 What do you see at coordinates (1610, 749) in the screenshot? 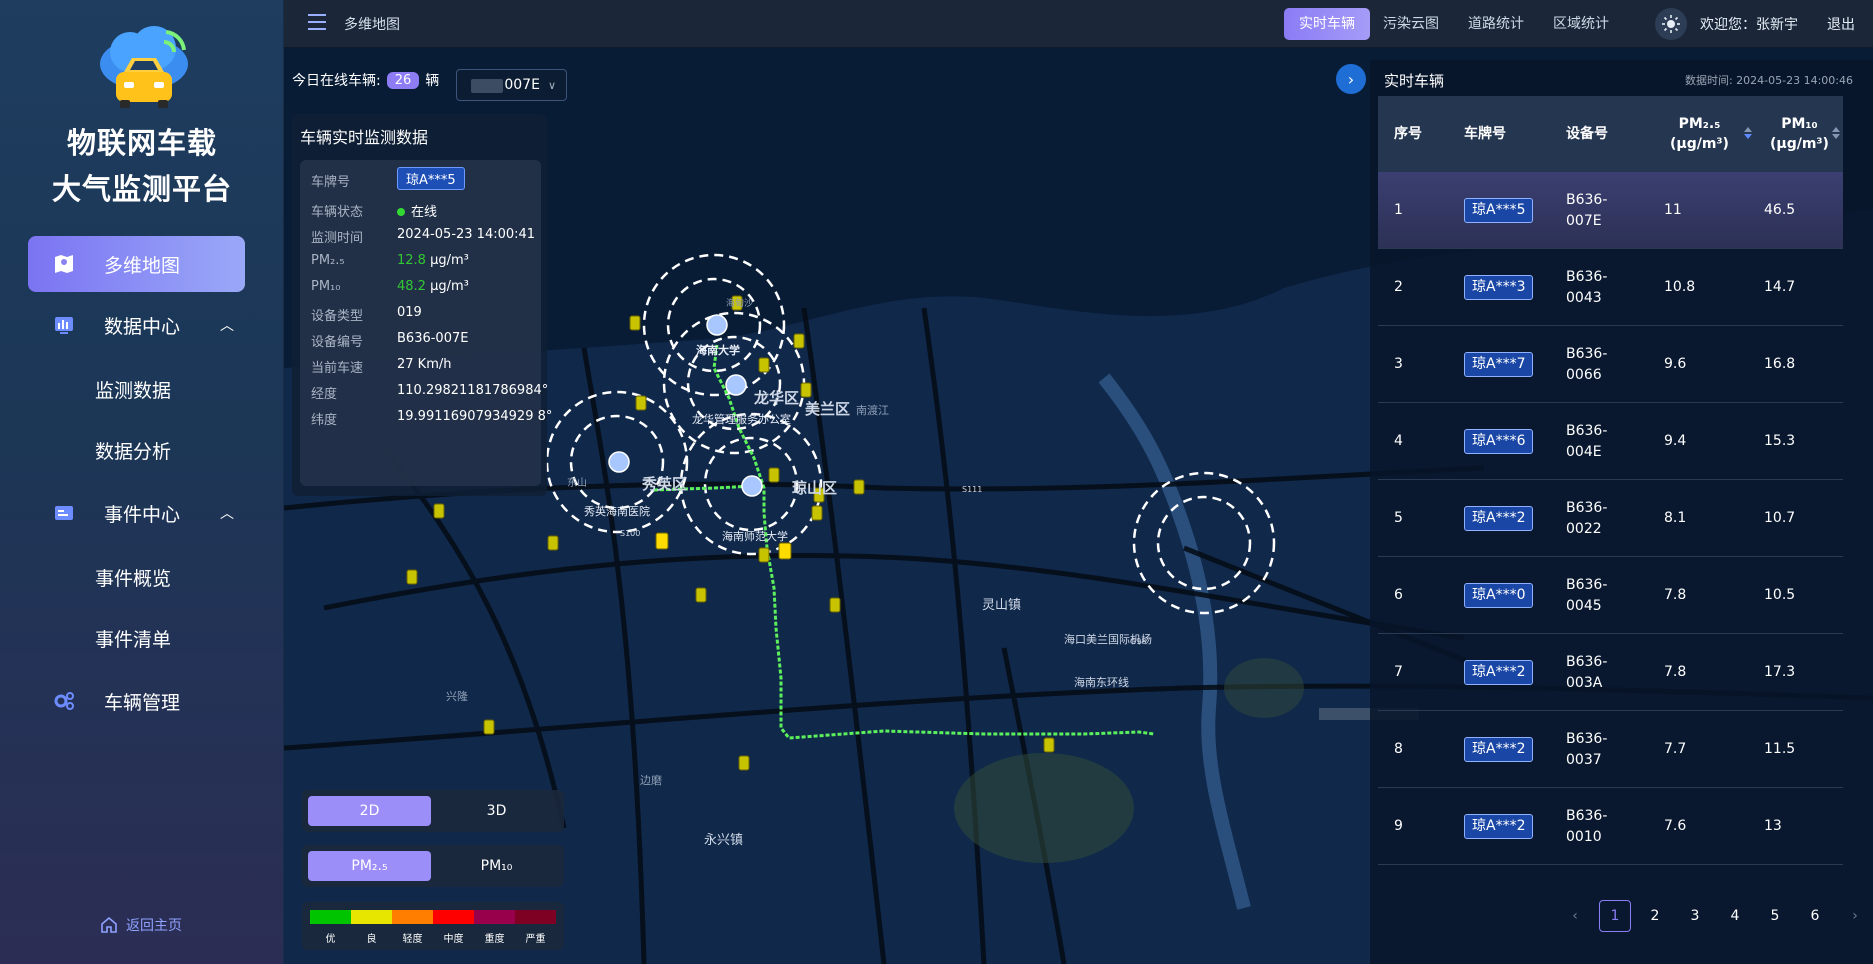
I see `table-row: 8 琼A***2 B636- 0037 7.7 11.5` at bounding box center [1610, 749].